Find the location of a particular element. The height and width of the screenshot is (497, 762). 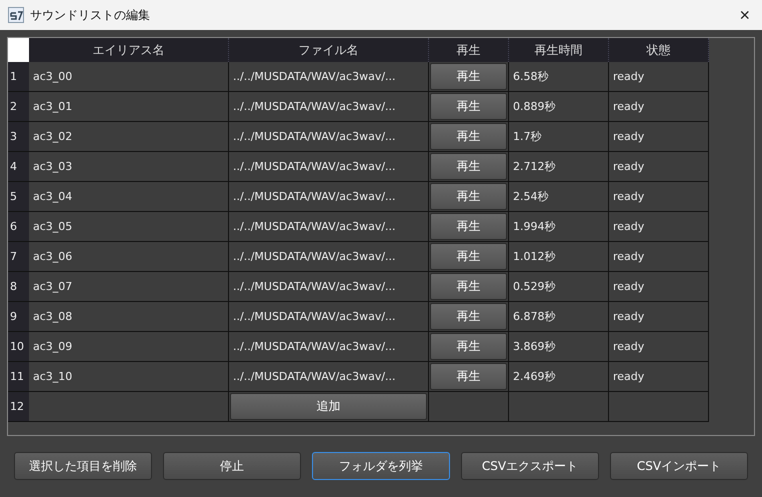

column-header: 状態 is located at coordinates (659, 50).